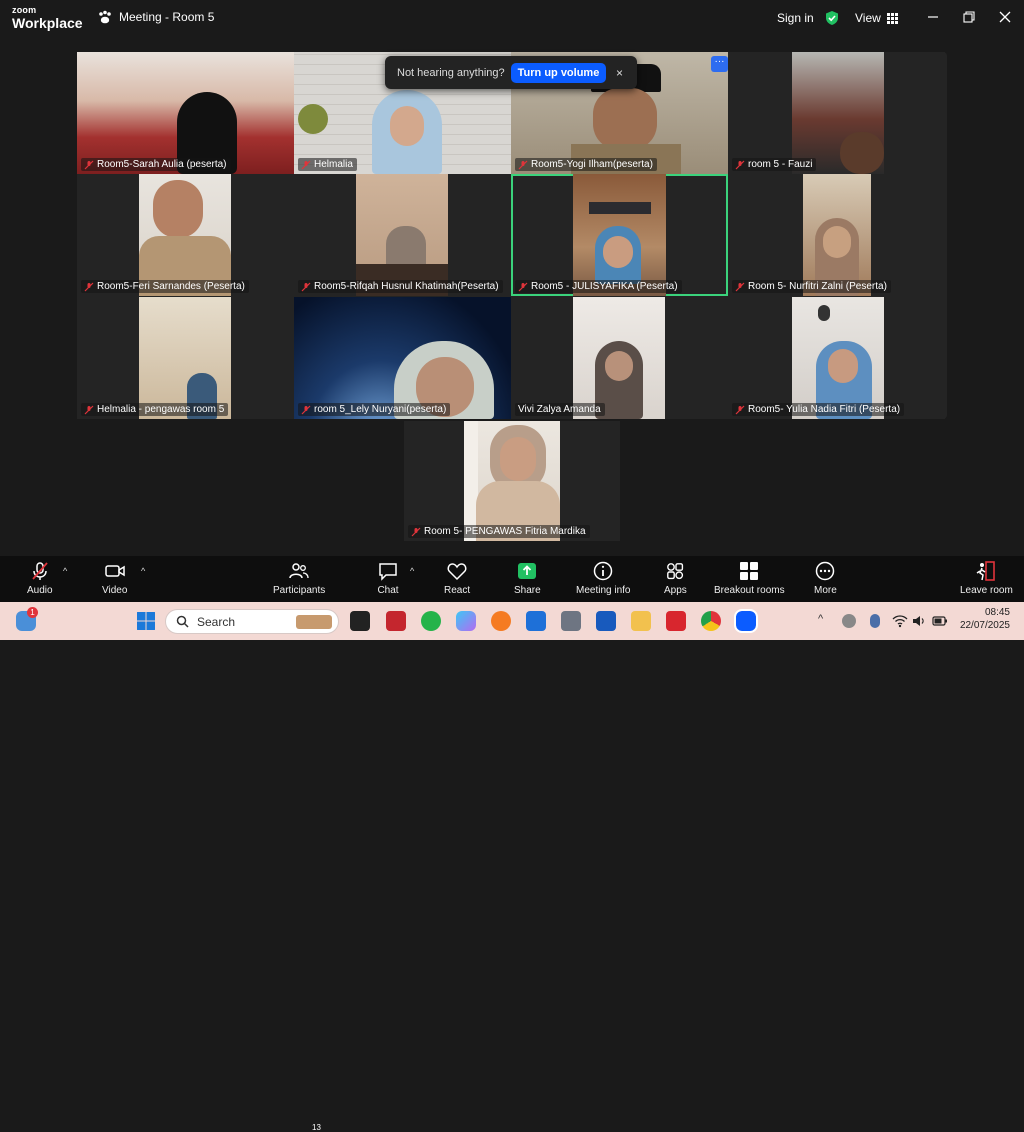  I want to click on participants-button: Participants, so click(299, 578).